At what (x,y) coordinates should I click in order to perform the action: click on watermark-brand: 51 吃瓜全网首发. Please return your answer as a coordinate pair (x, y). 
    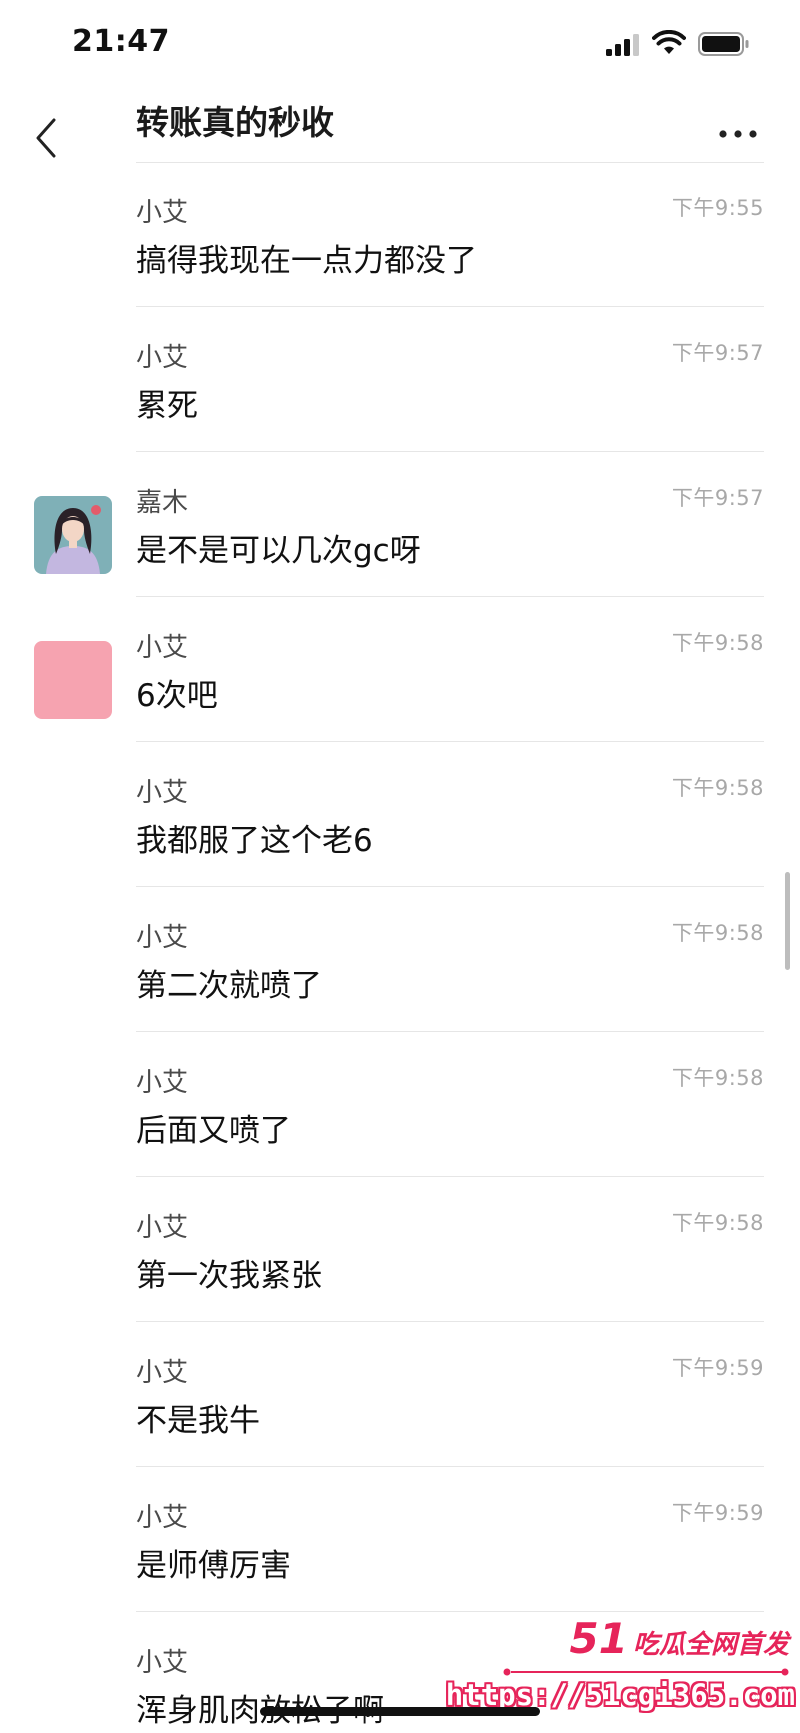
    Looking at the image, I should click on (679, 1638).